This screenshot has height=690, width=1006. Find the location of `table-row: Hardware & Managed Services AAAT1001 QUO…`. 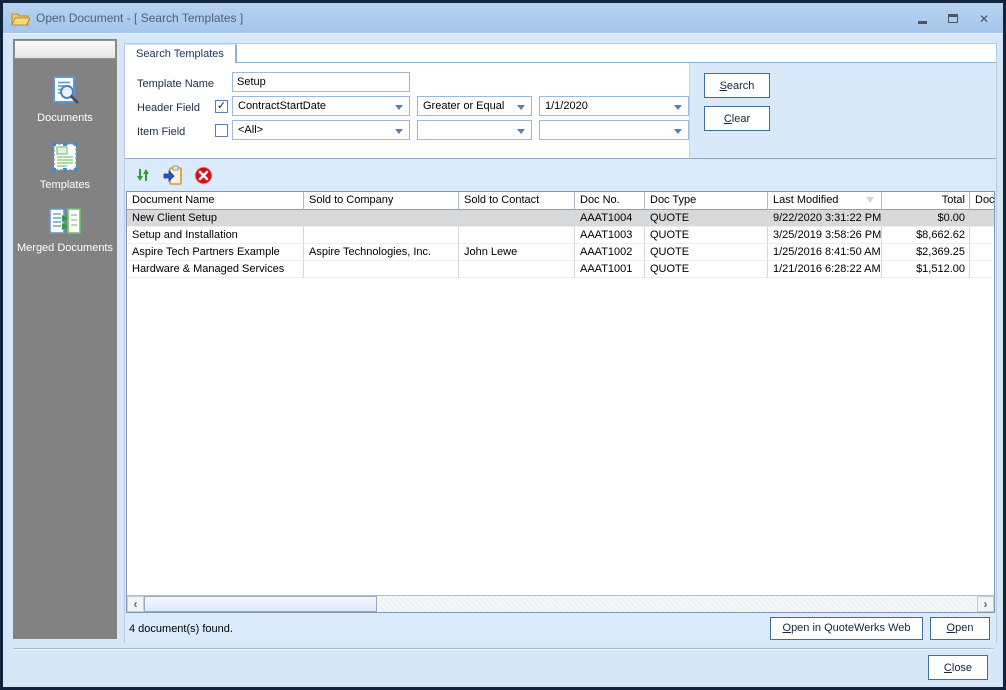

table-row: Hardware & Managed Services AAAT1001 QUO… is located at coordinates (560, 269).